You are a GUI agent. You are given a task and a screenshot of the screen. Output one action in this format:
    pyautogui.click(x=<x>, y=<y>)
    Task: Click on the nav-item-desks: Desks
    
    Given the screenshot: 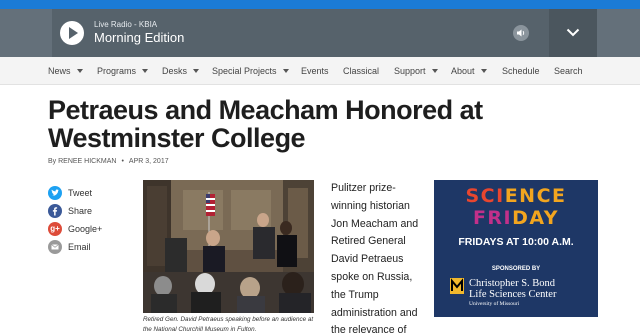 What is the action you would take?
    pyautogui.click(x=181, y=71)
    